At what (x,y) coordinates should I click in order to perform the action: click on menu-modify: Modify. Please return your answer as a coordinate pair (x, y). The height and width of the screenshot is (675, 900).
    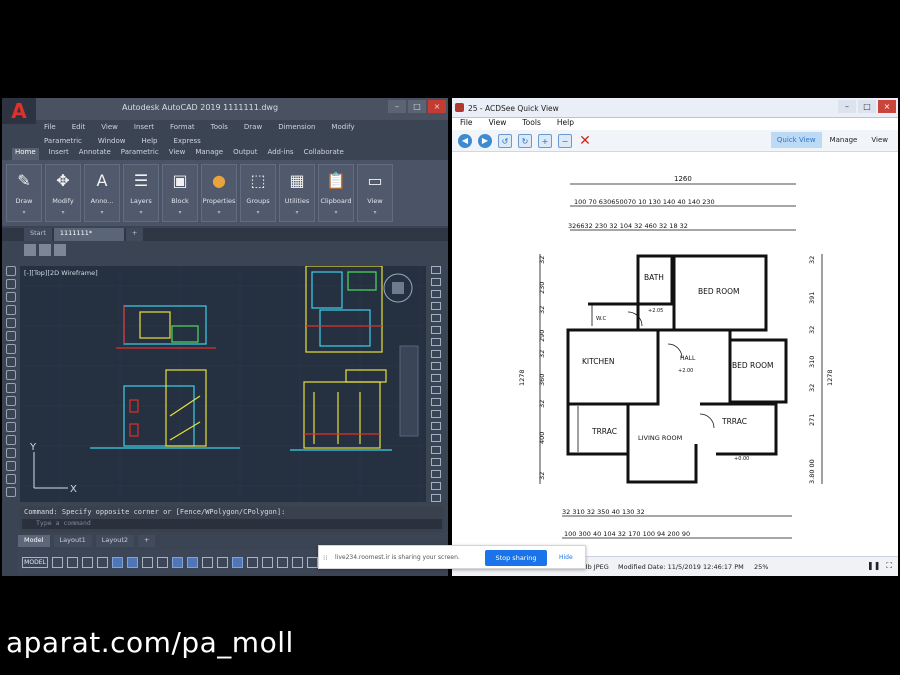
    Looking at the image, I should click on (342, 127).